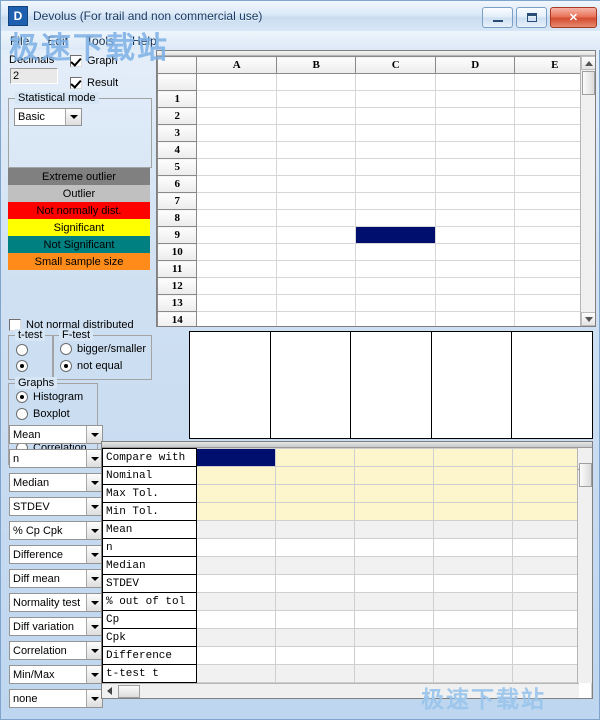 This screenshot has width=600, height=720. What do you see at coordinates (585, 475) in the screenshot?
I see `scrollbar-thumb` at bounding box center [585, 475].